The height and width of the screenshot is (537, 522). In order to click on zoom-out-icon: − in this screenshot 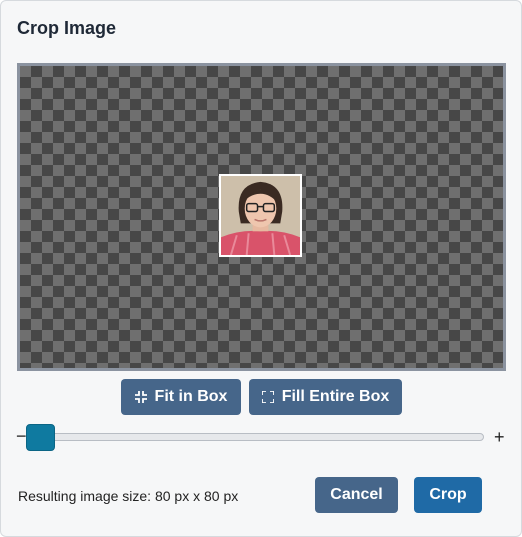, I will do `click(21, 436)`.